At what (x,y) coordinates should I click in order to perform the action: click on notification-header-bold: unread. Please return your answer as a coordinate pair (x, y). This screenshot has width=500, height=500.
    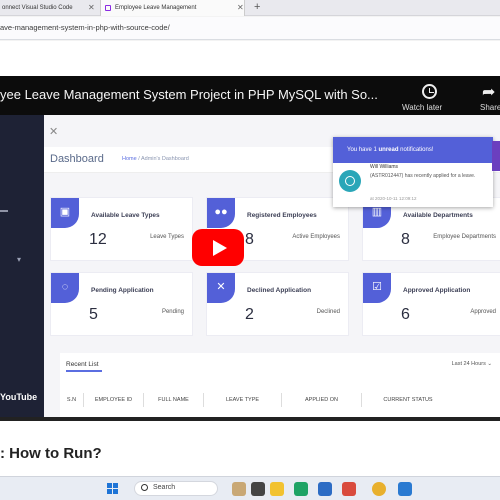
    Looking at the image, I should click on (388, 150).